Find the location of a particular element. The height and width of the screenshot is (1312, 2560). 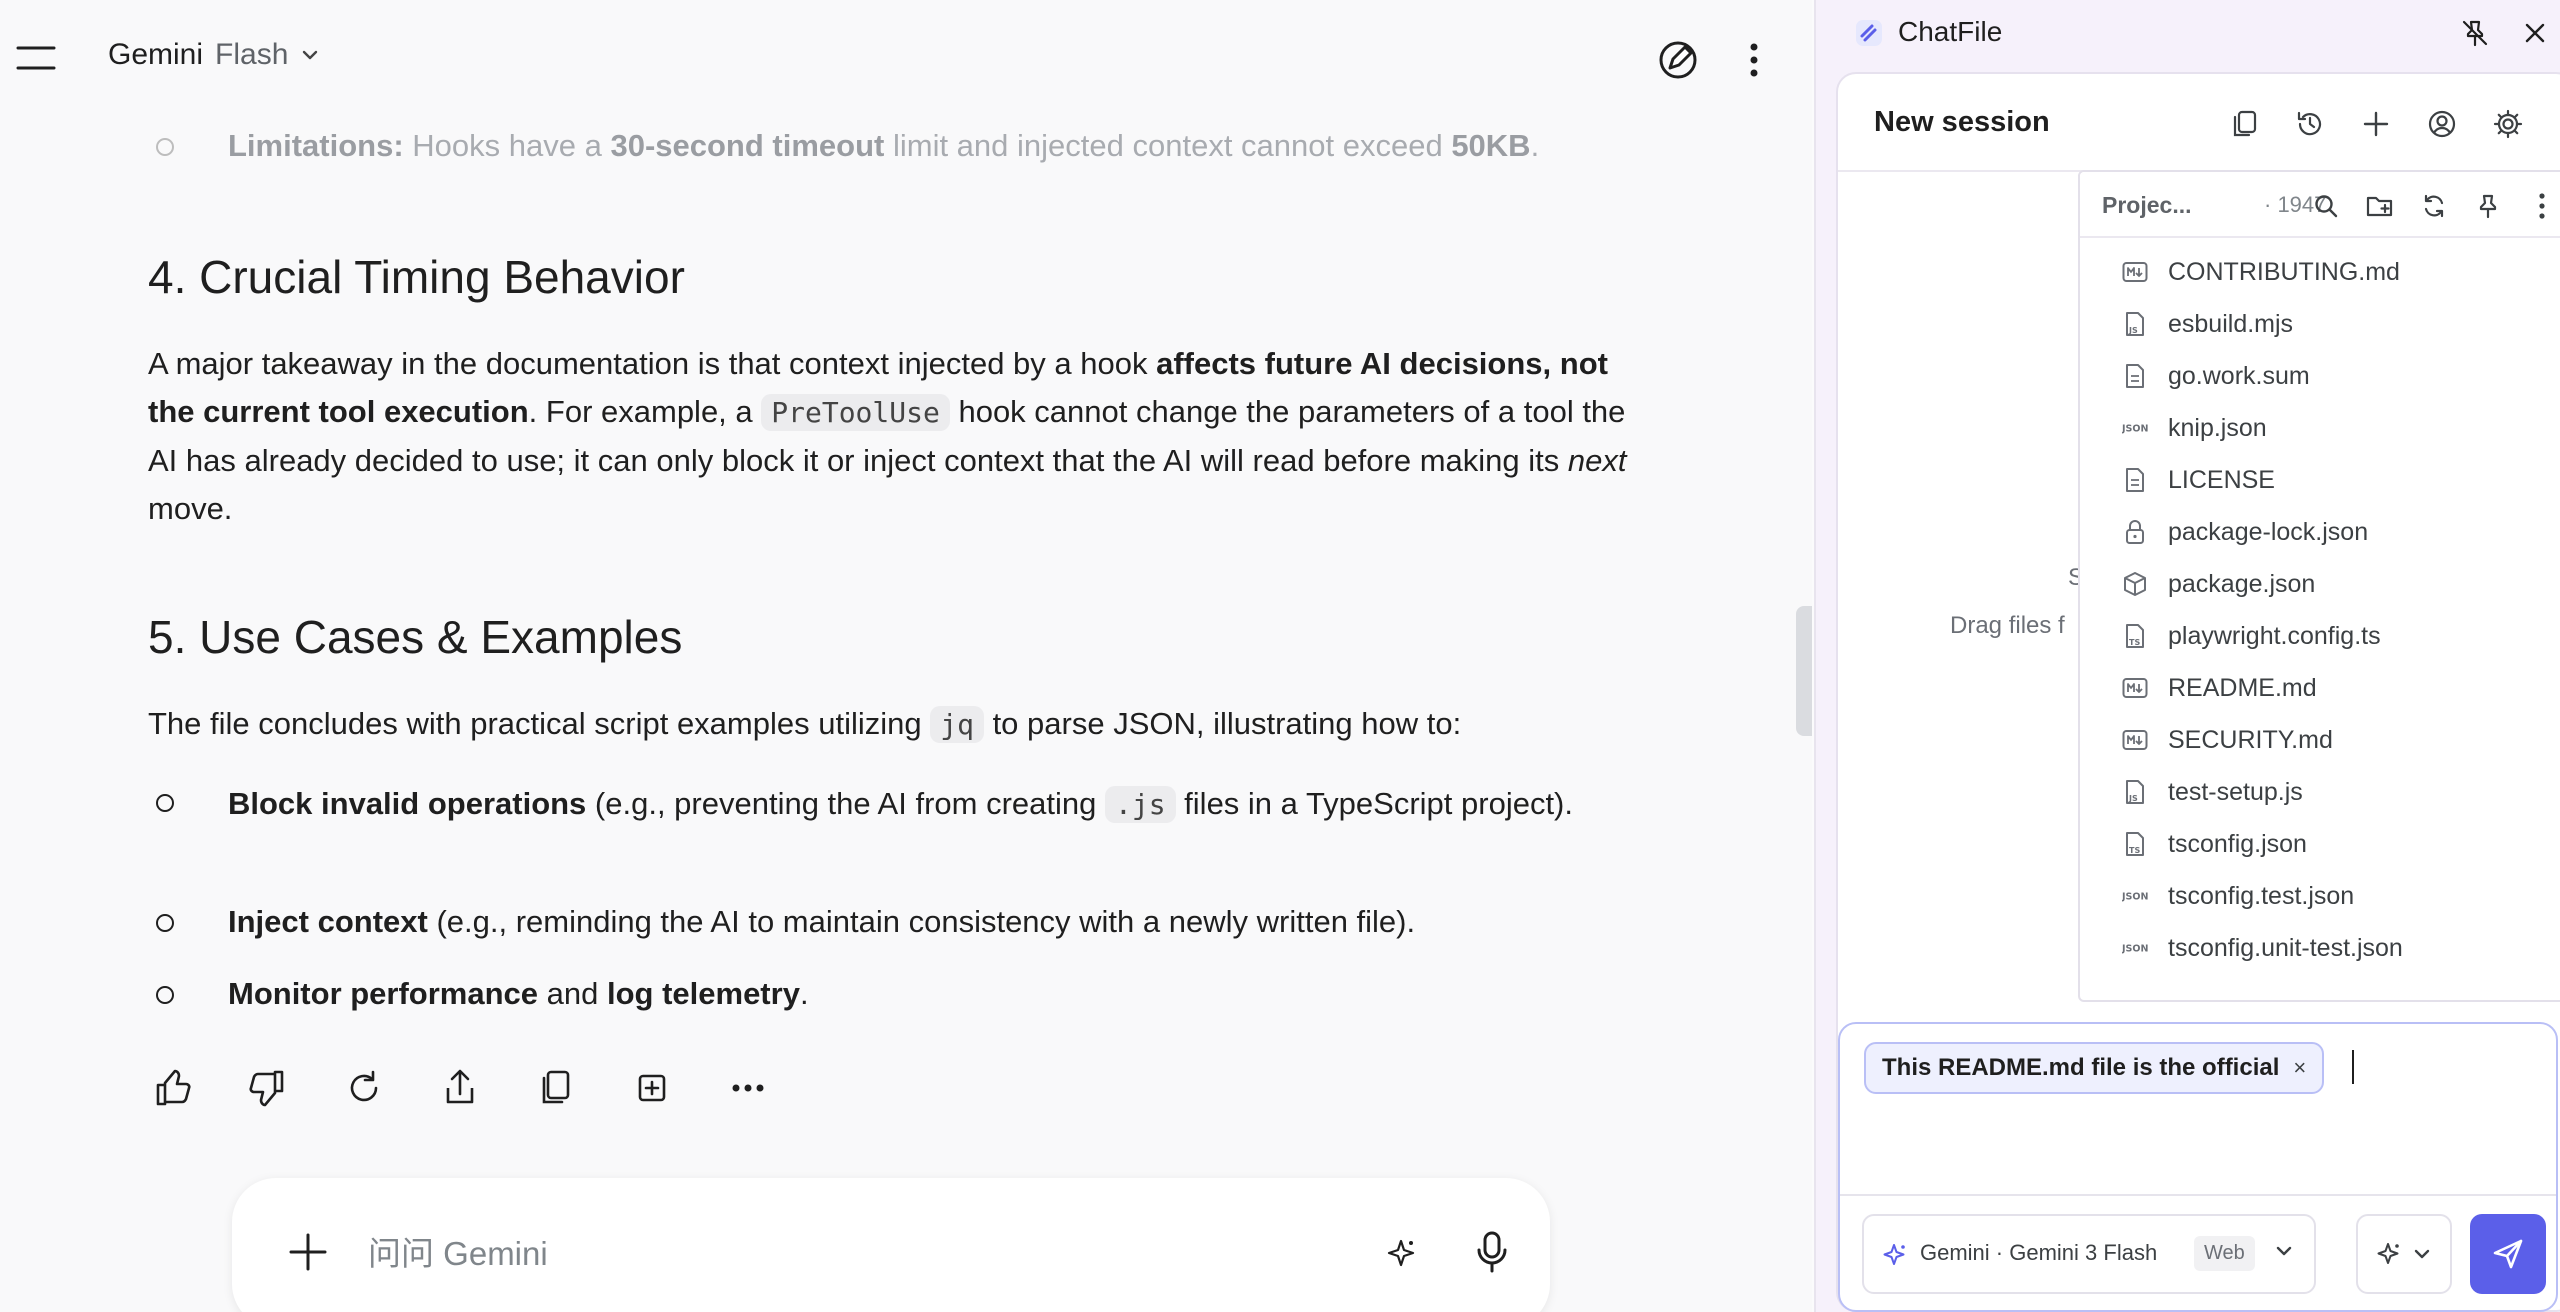

refresh-icon is located at coordinates (2434, 206).